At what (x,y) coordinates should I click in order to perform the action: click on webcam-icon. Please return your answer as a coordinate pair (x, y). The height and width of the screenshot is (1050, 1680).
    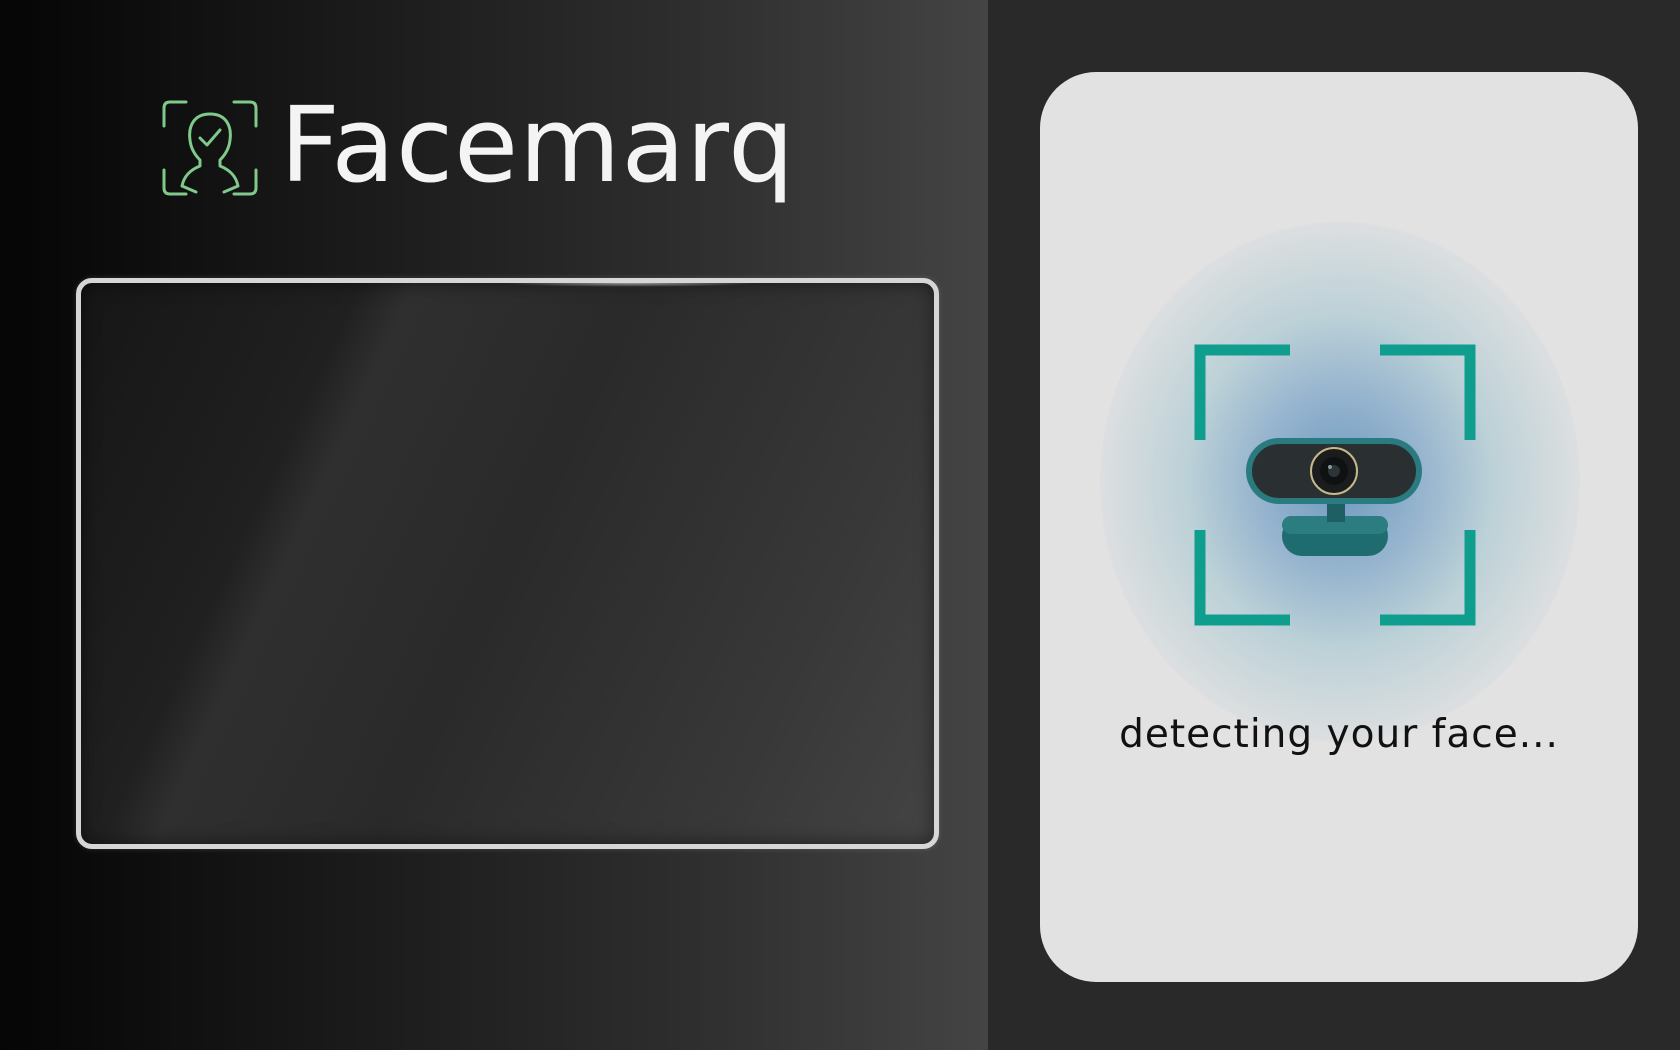
    Looking at the image, I should click on (1334, 497).